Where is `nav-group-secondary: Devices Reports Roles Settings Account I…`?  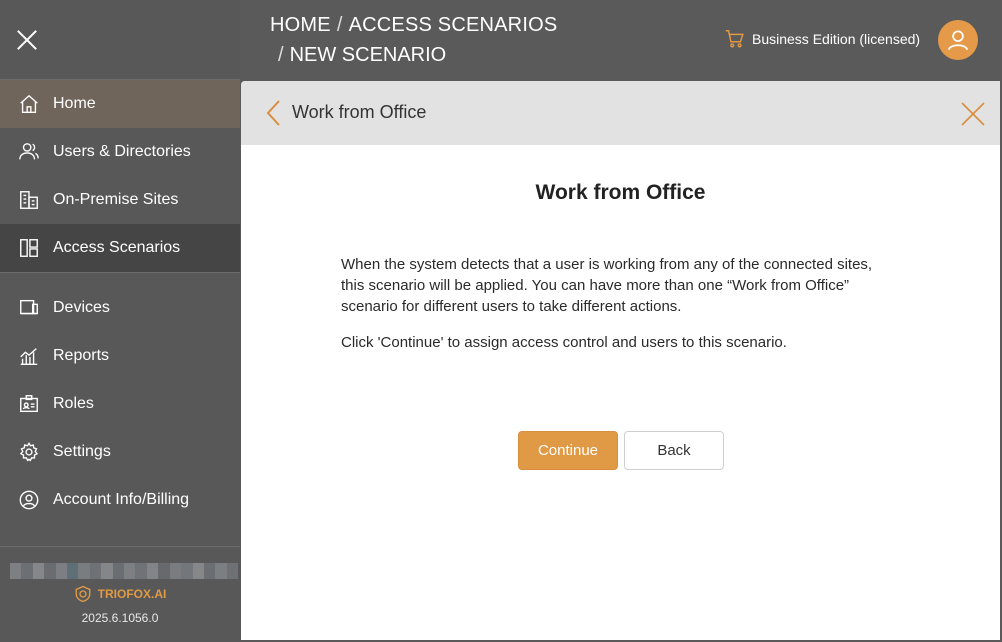 nav-group-secondary: Devices Reports Roles Settings Account I… is located at coordinates (120, 398).